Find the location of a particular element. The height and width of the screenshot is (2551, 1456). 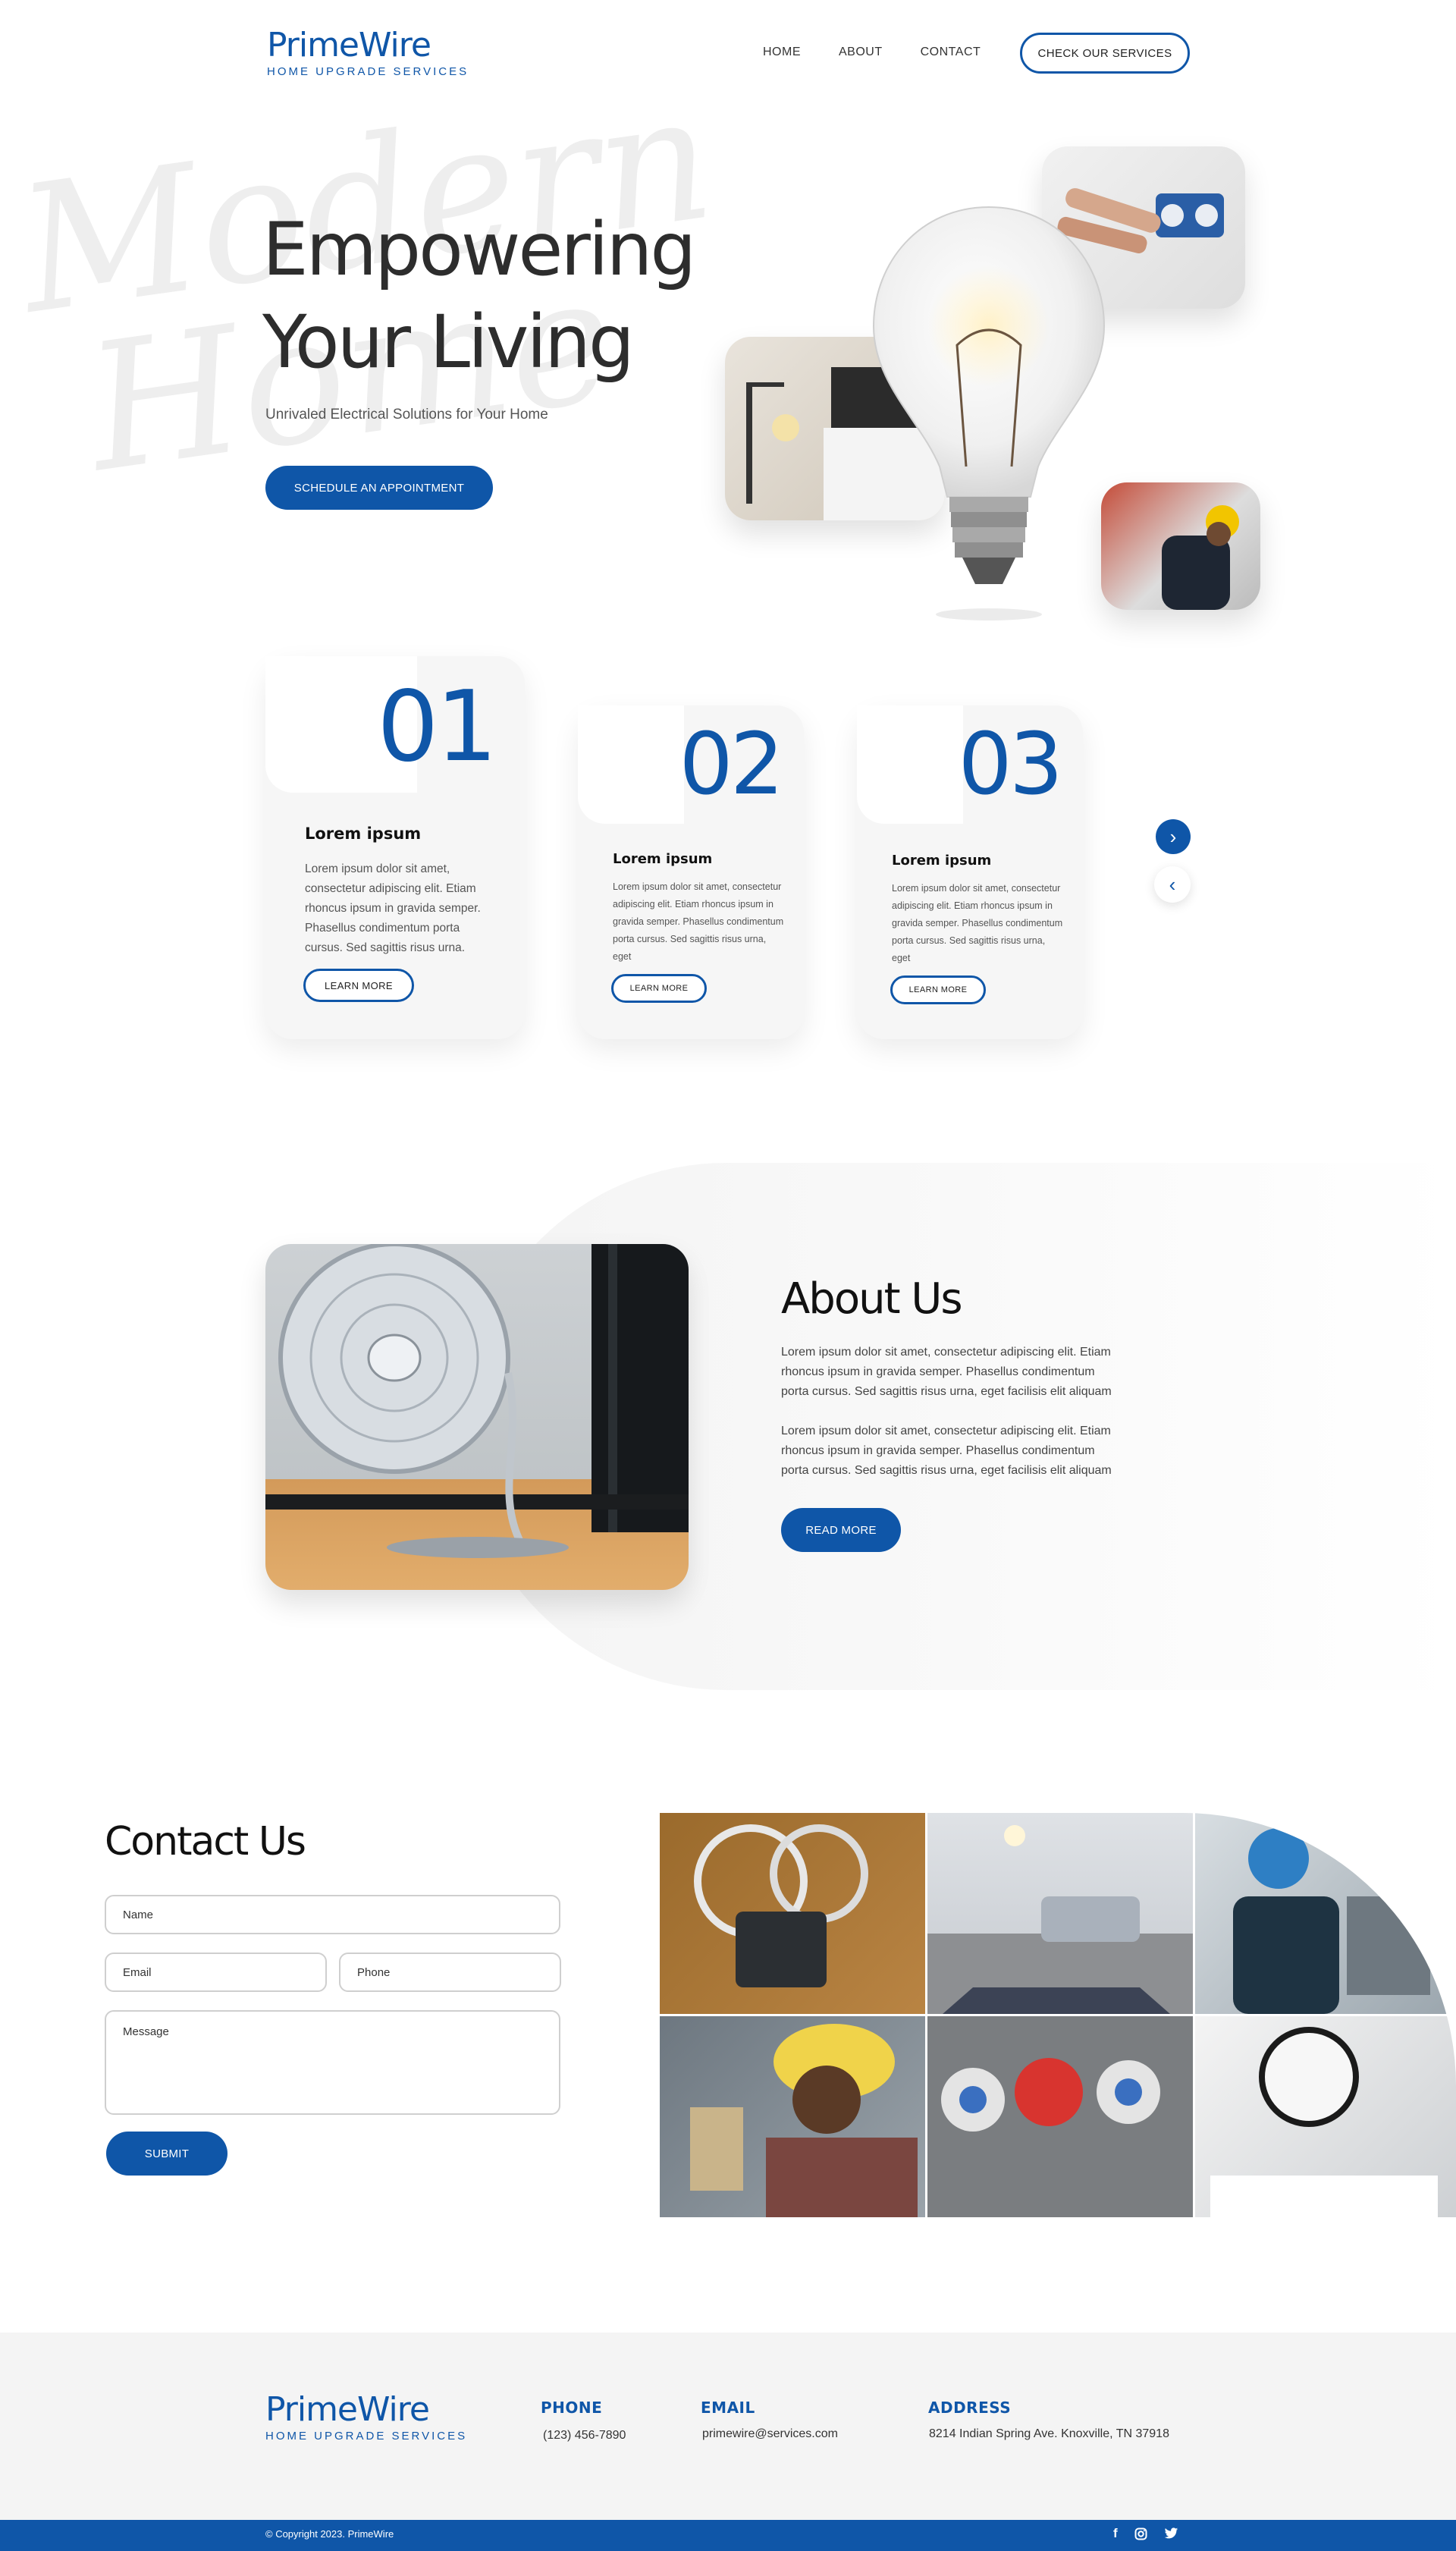

footer-email-label: EMAIL is located at coordinates (728, 2408).